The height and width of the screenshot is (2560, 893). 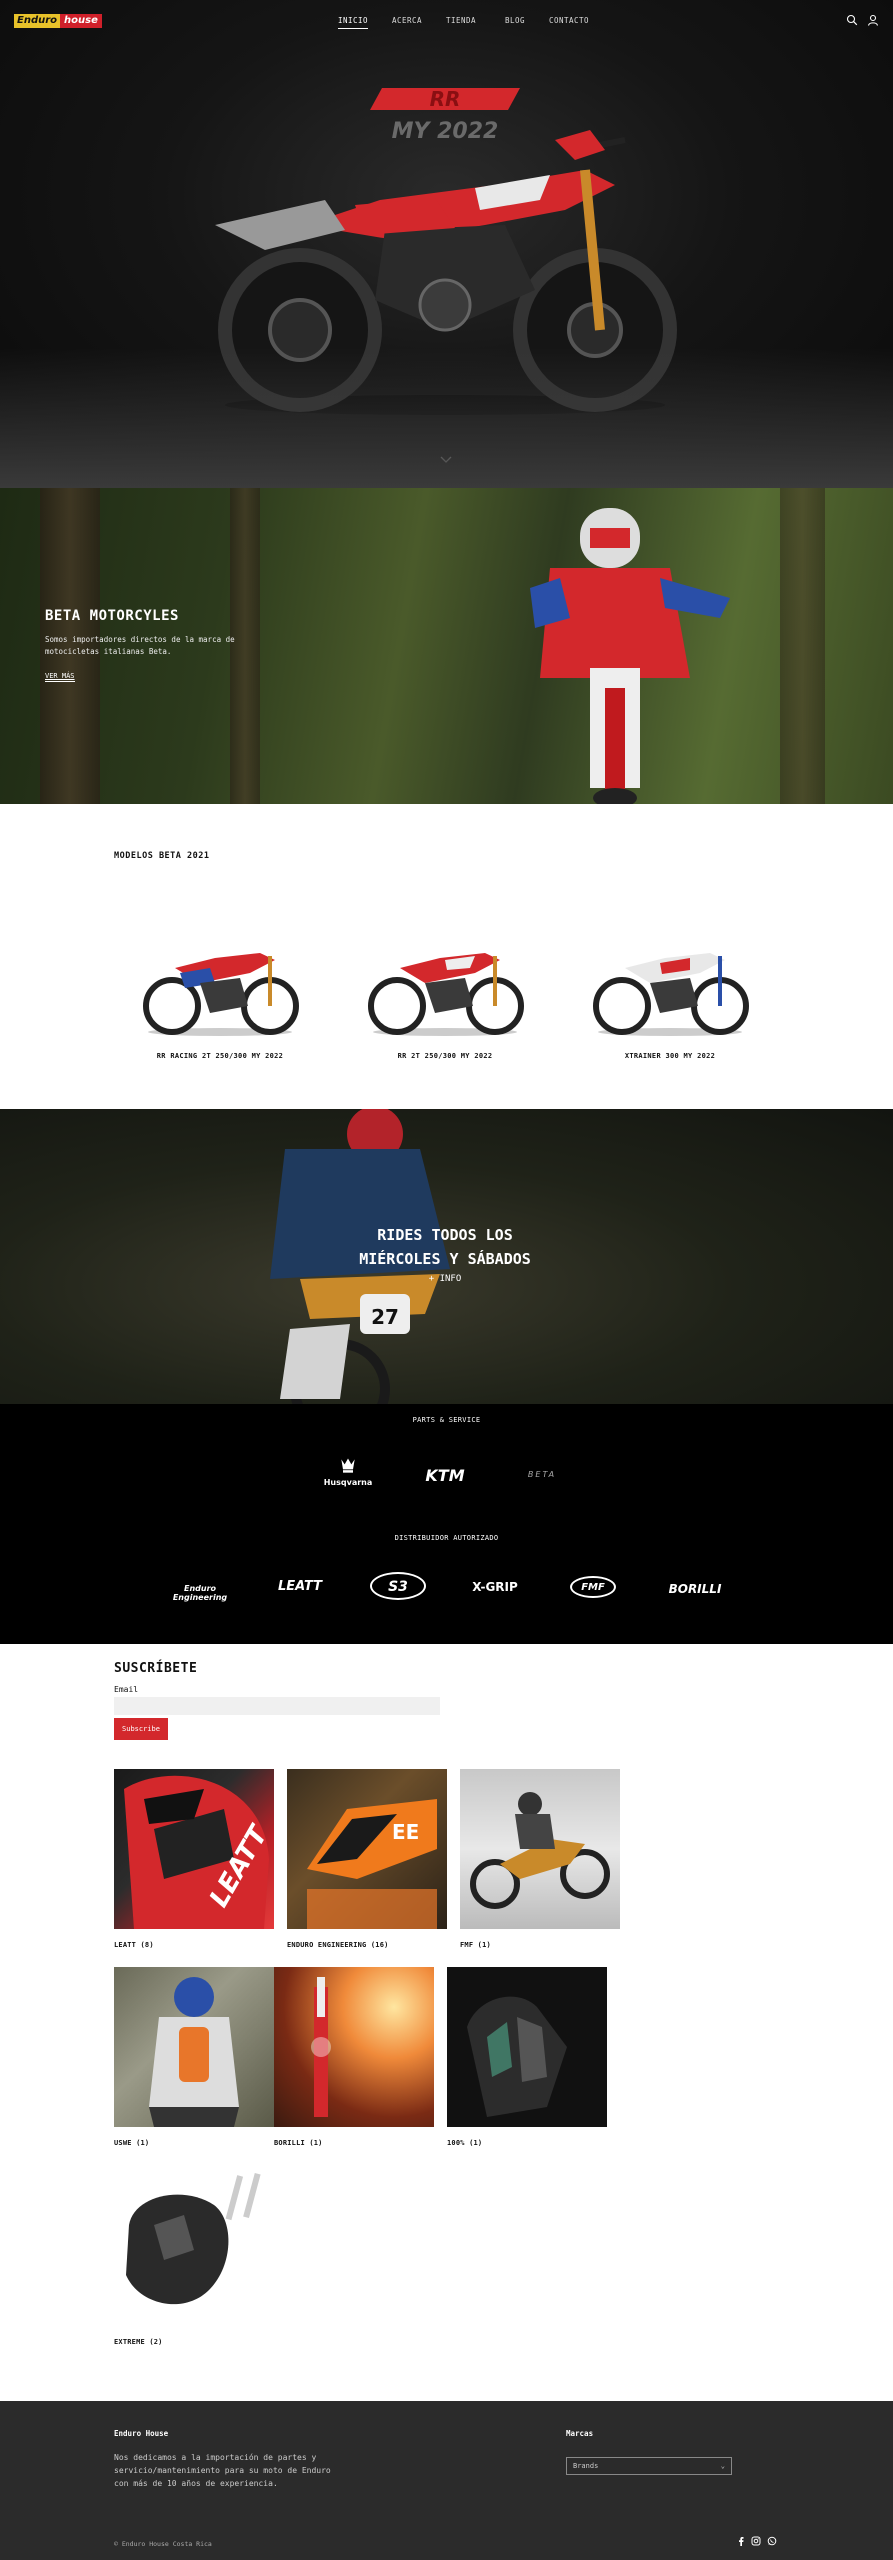 I want to click on nav-item-tienda: TIENDA, so click(x=461, y=22).